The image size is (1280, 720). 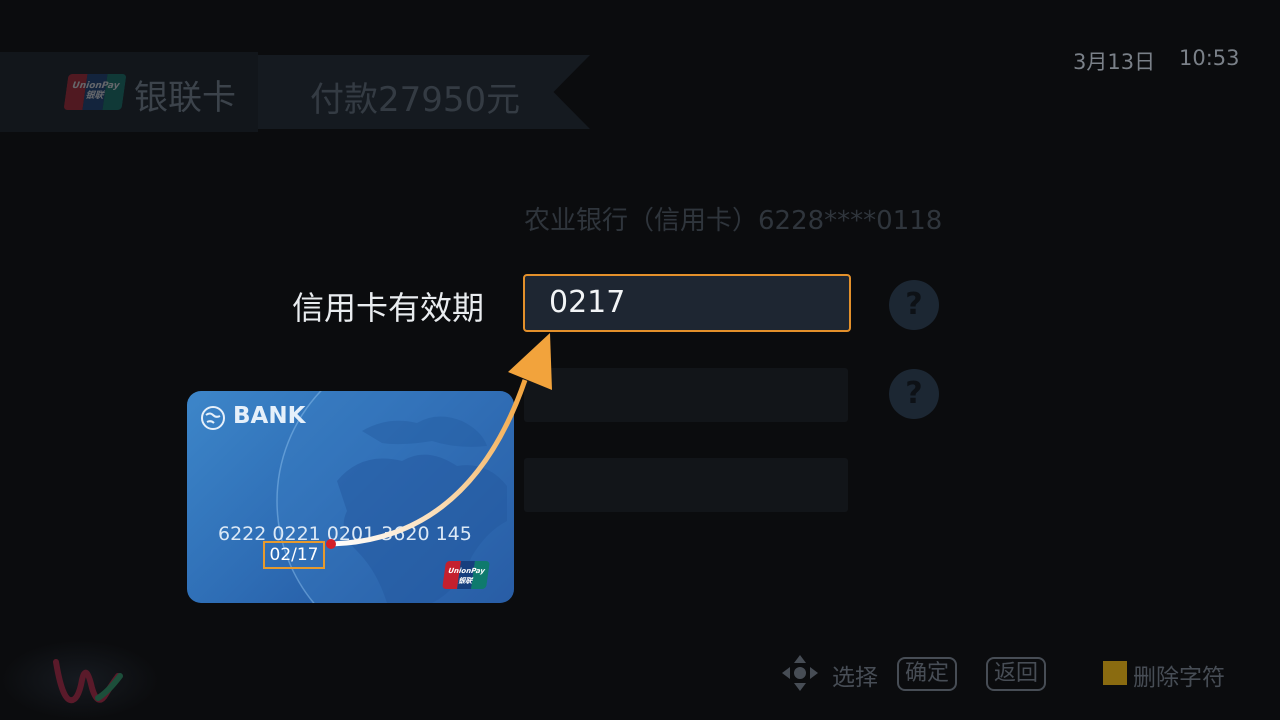 What do you see at coordinates (213, 418) in the screenshot?
I see `globe-icon` at bounding box center [213, 418].